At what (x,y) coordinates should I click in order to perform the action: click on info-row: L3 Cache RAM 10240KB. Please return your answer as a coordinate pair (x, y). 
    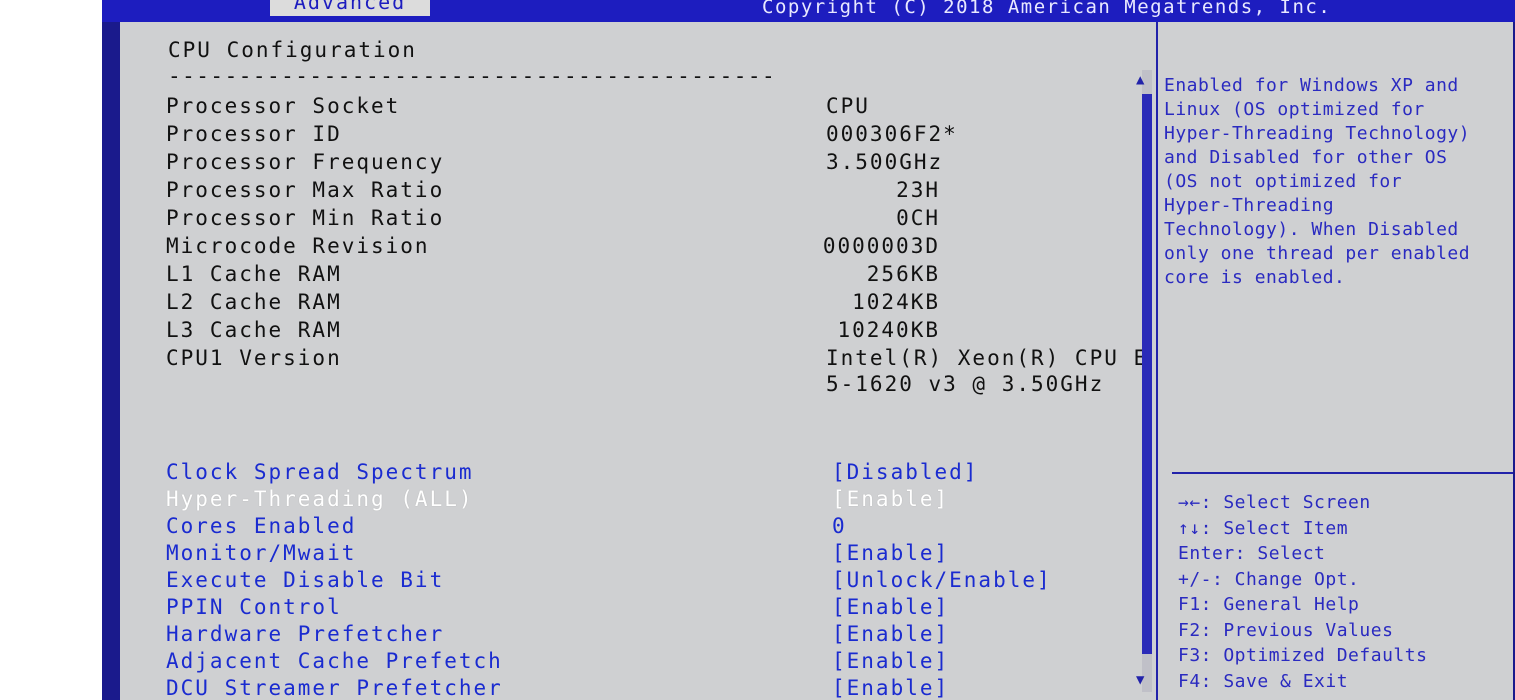
    Looking at the image, I should click on (625, 331).